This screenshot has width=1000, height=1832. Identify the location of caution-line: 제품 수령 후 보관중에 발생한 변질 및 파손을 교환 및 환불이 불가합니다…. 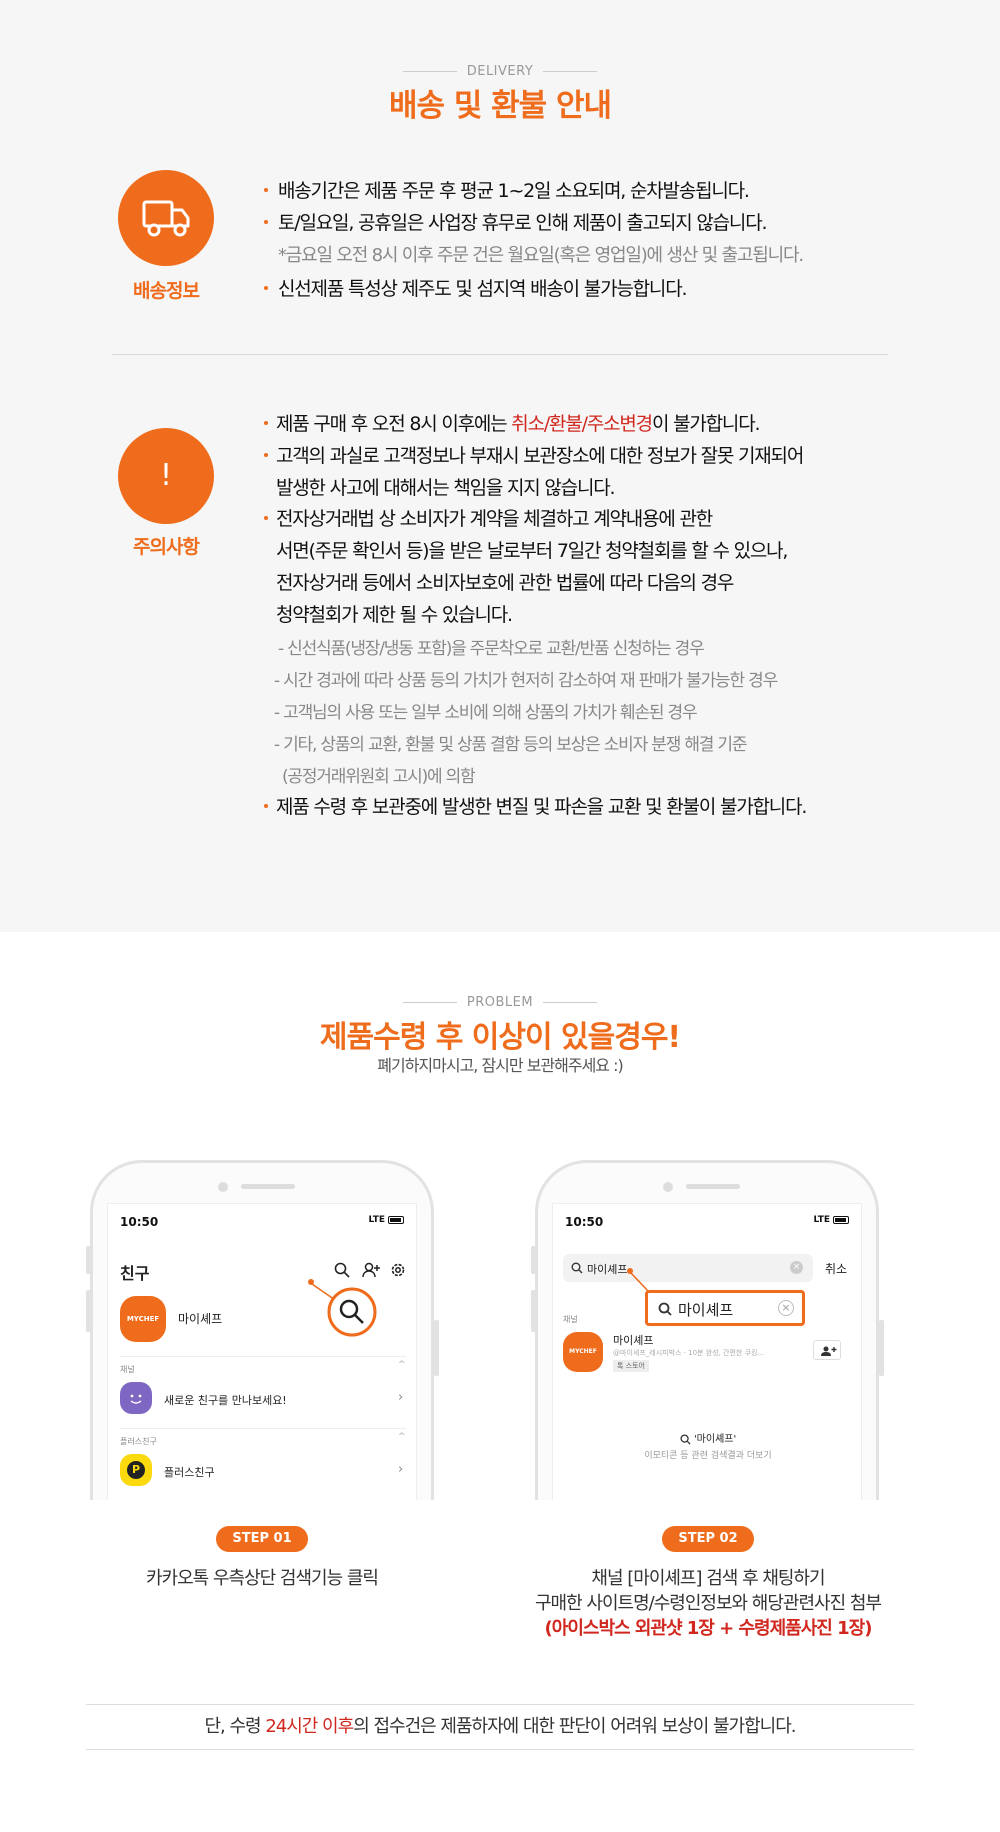
(541, 807).